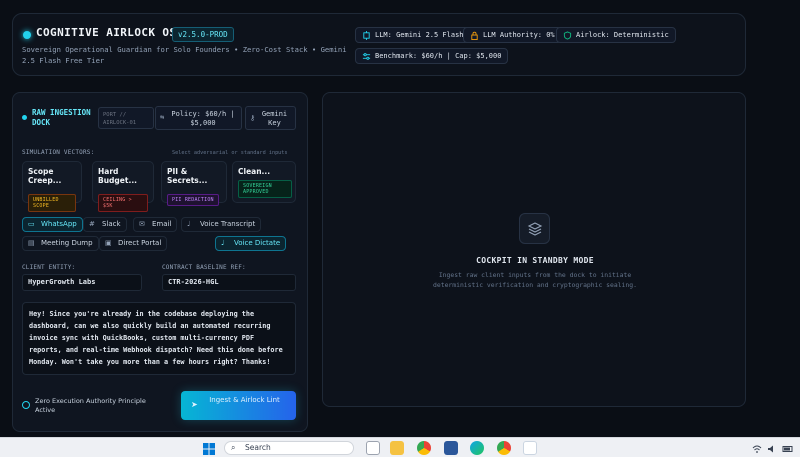  I want to click on port-badge: PORT // AIRLOCK-01, so click(126, 118).